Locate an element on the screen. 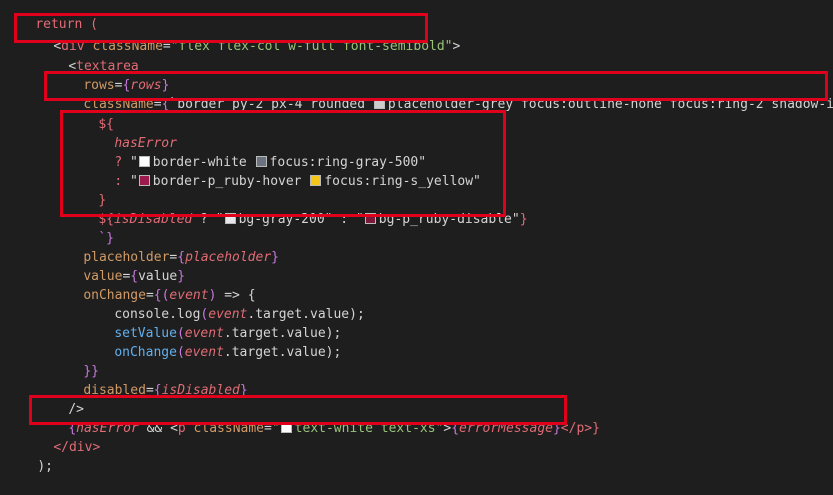 This screenshot has height=495, width=833. code-token: text-white text-xs" is located at coordinates (369, 428).